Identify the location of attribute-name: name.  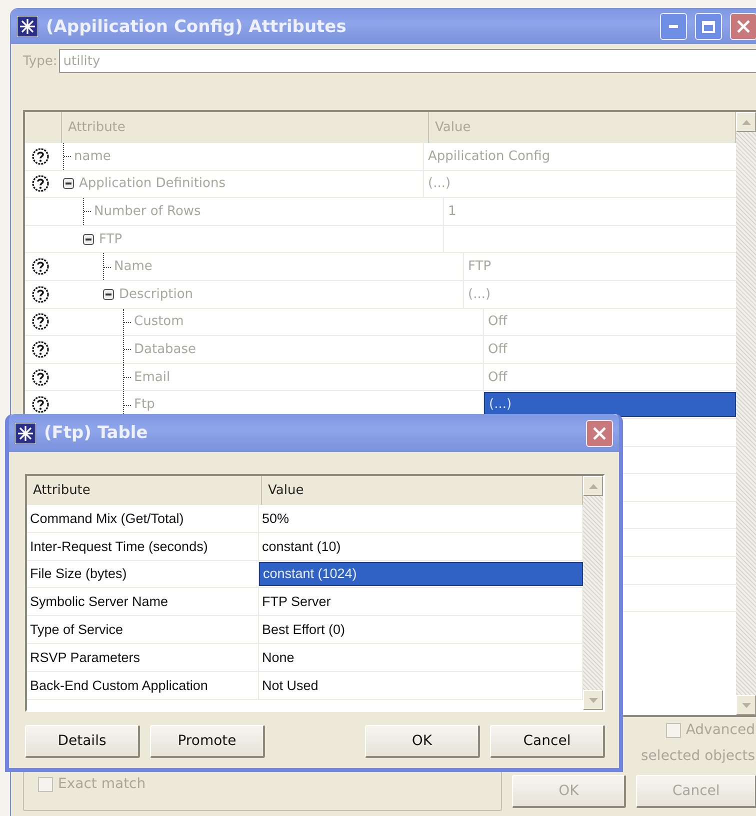
(92, 156).